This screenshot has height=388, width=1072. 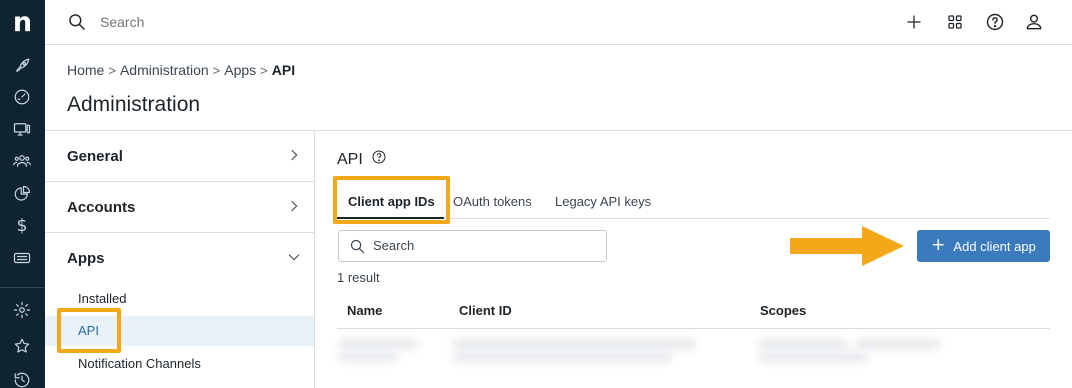 I want to click on rail-divider, so click(x=22, y=287).